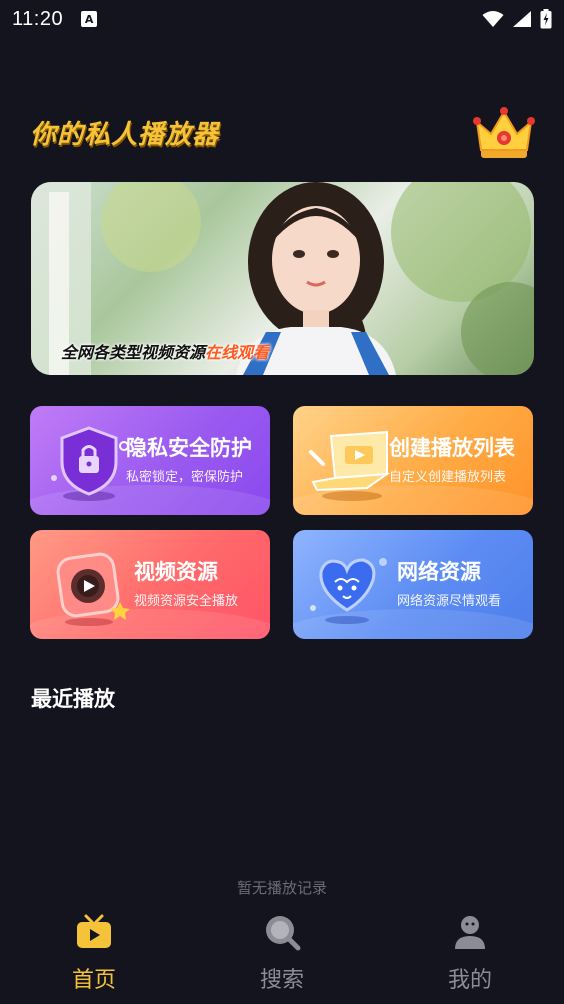  I want to click on network-resources-card: 网络资源 网络资源尽情观看, so click(413, 584).